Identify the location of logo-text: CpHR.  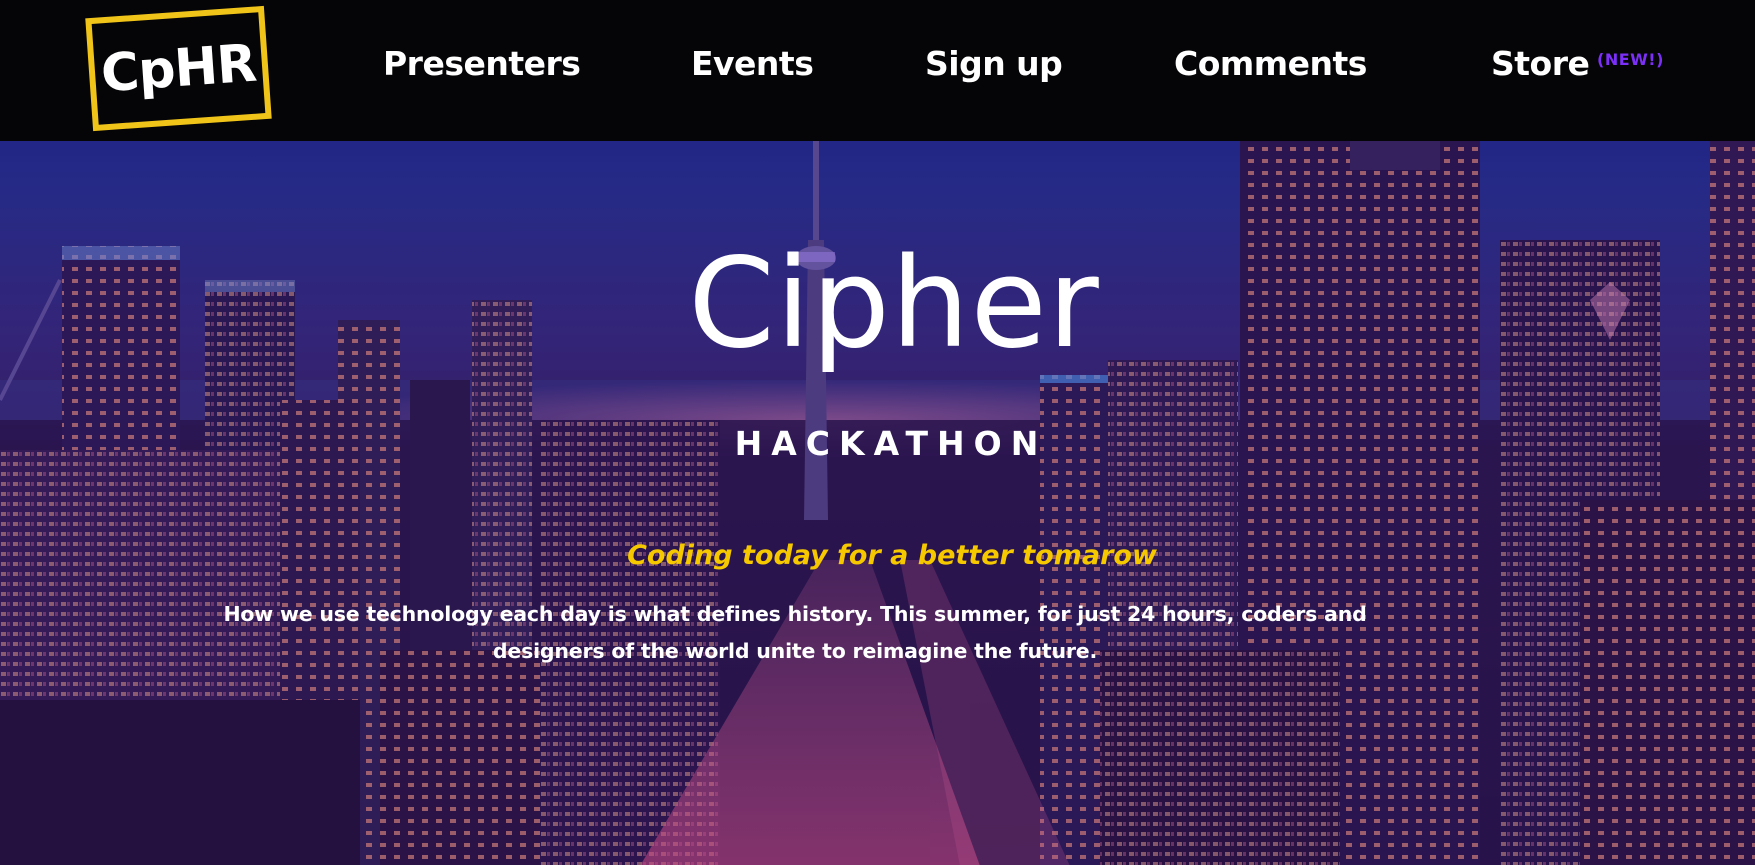
(178, 68).